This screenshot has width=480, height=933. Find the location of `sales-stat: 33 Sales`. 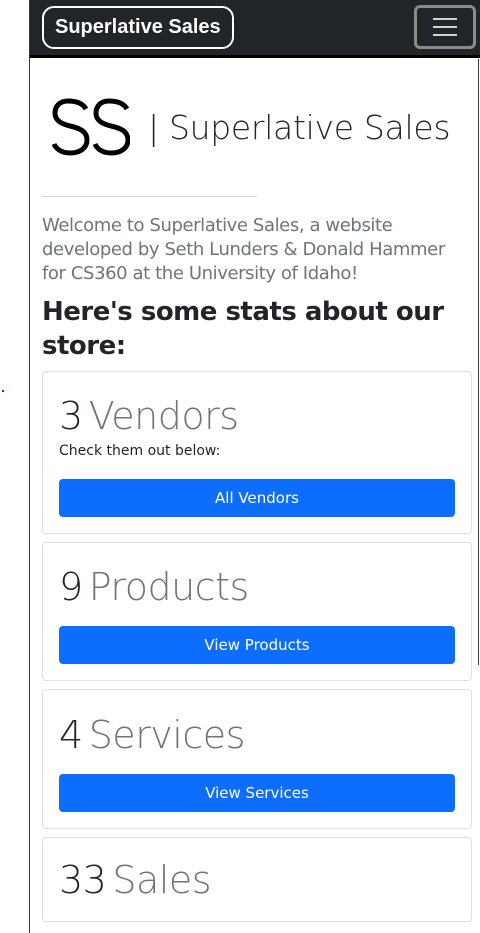

sales-stat: 33 Sales is located at coordinates (135, 880).